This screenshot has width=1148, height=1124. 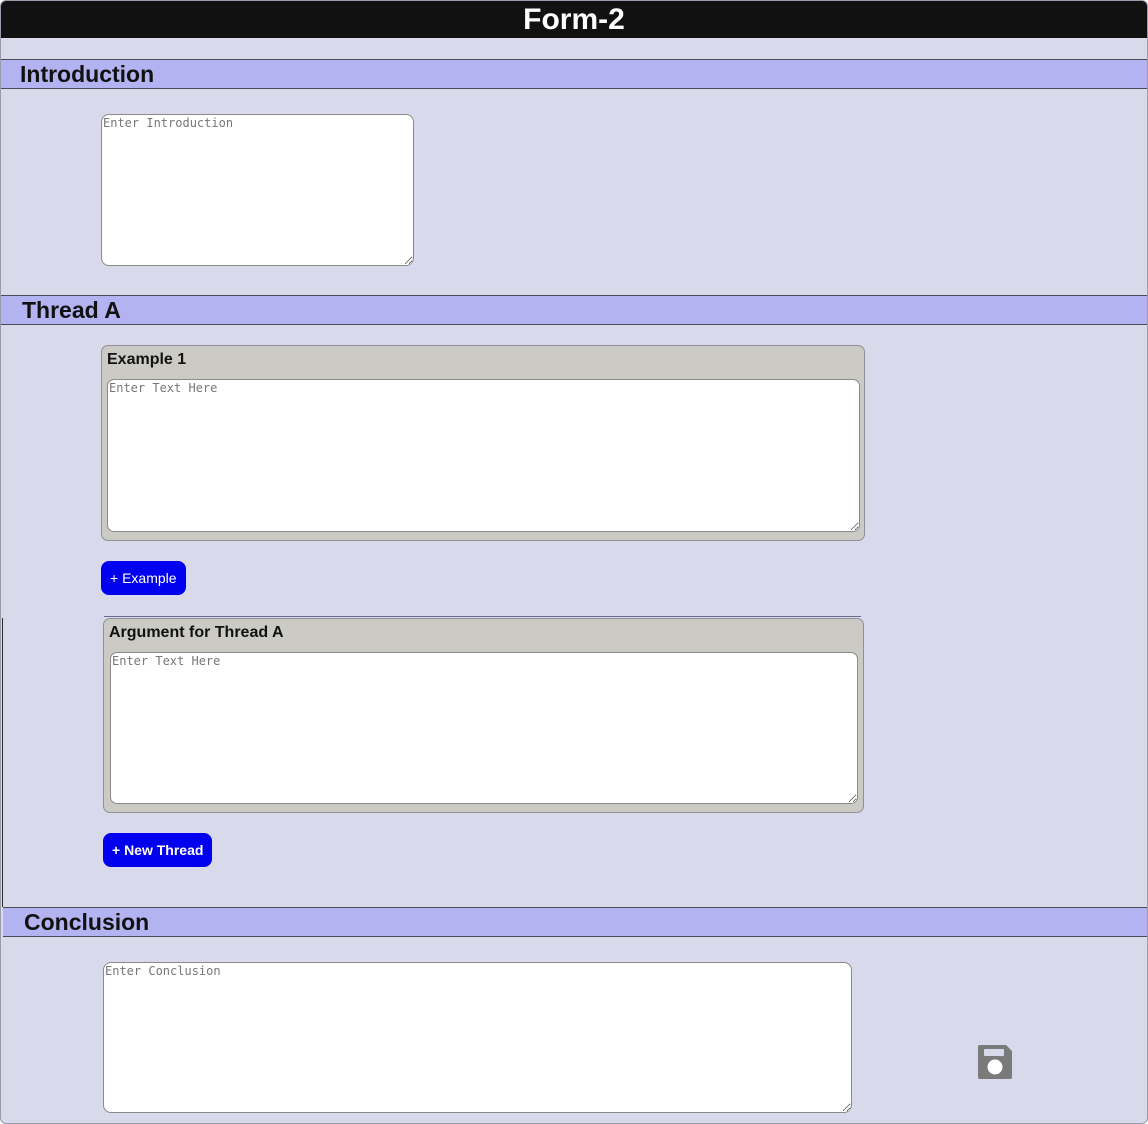 I want to click on example-text-input, so click(x=483, y=455).